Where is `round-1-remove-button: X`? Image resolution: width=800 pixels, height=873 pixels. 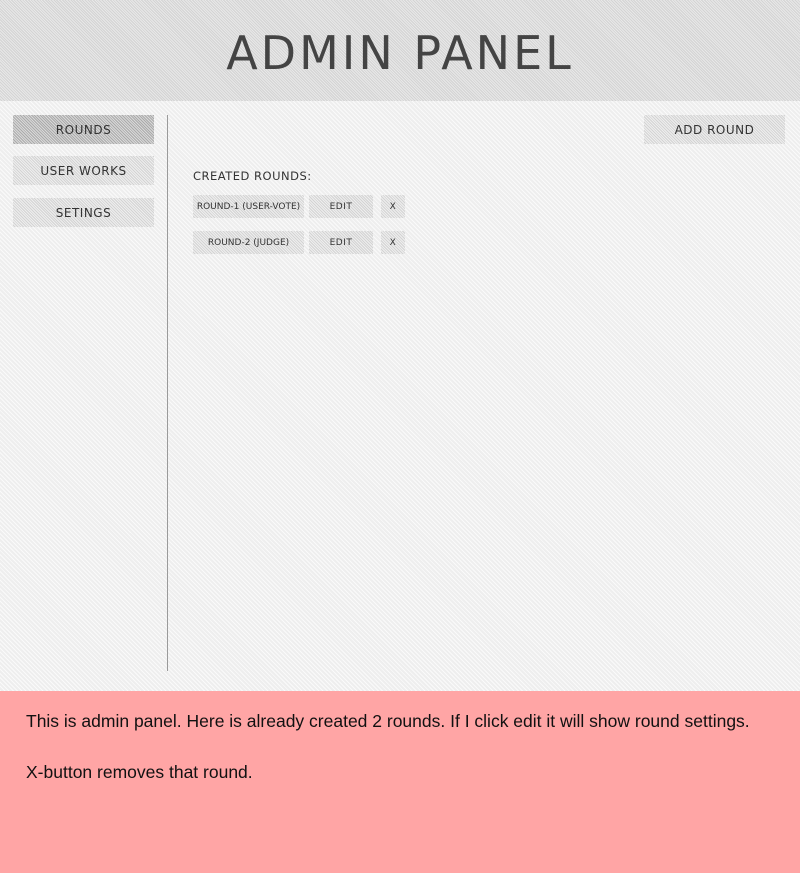 round-1-remove-button: X is located at coordinates (393, 206).